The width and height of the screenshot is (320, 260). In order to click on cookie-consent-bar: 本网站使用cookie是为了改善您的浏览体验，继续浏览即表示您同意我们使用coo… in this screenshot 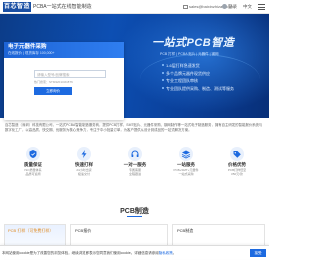, I will do `click(134, 252)`.